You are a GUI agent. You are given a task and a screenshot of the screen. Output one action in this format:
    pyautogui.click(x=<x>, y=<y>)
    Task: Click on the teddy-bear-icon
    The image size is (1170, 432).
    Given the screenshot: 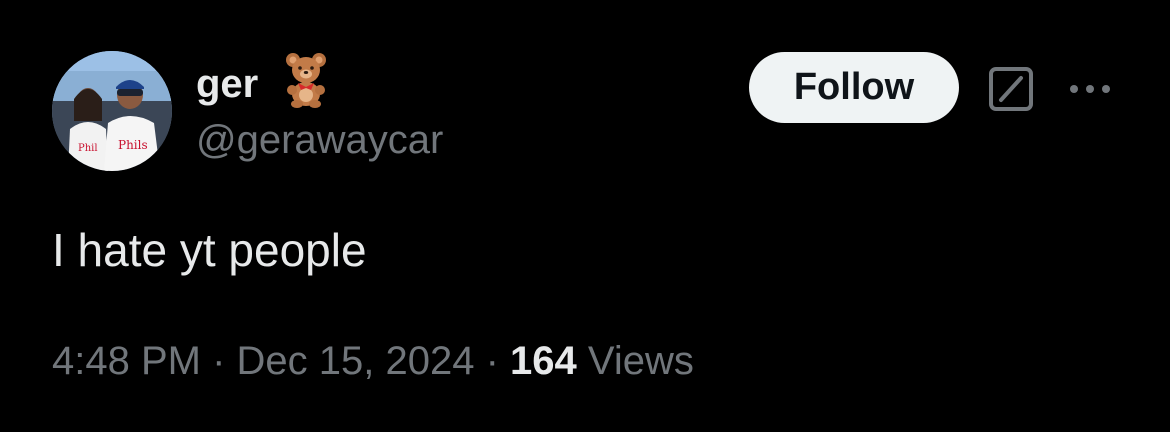 What is the action you would take?
    pyautogui.click(x=306, y=80)
    